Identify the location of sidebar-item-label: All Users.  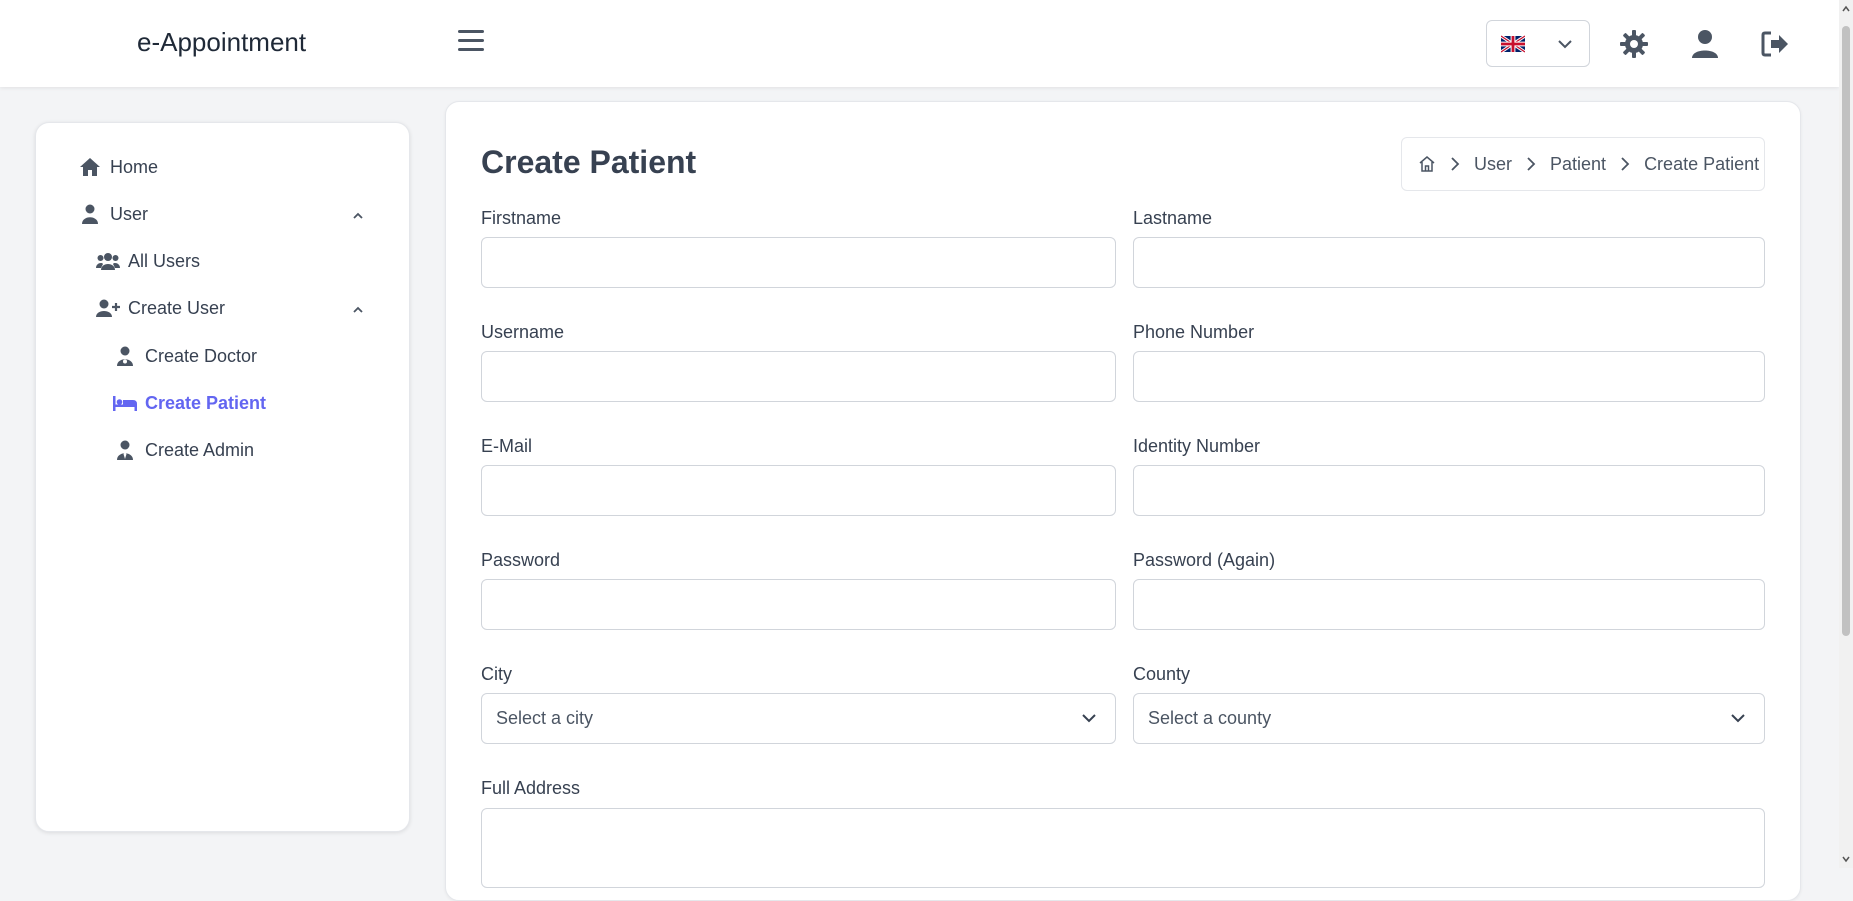
(164, 260).